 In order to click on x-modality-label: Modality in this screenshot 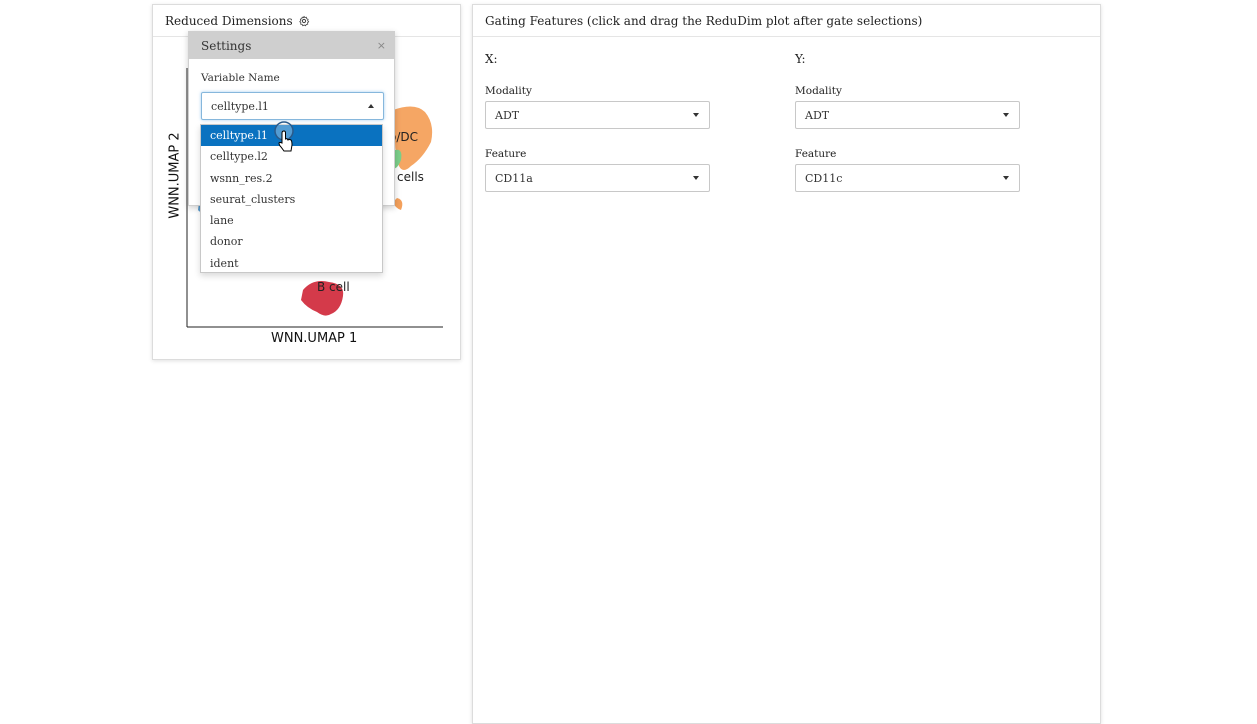, I will do `click(508, 91)`.